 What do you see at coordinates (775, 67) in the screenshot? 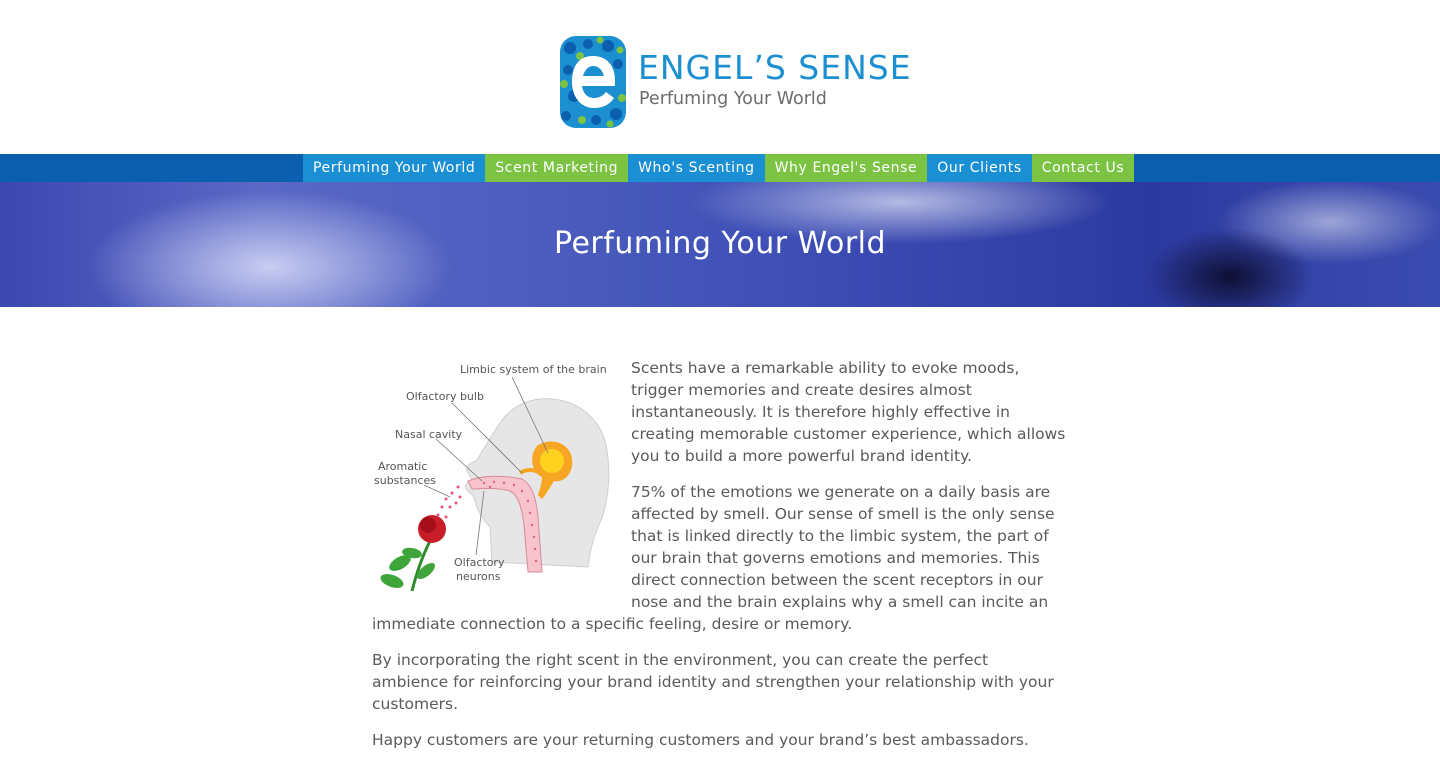
I see `brand-name: ENGEL’S SENSE` at bounding box center [775, 67].